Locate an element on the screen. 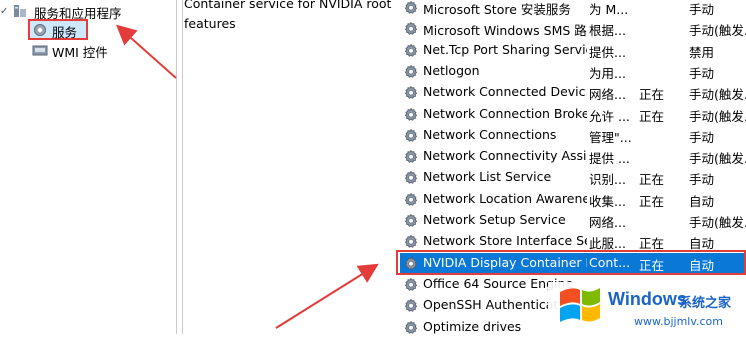  chevron-down-icon: ✓ is located at coordinates (4, 11).